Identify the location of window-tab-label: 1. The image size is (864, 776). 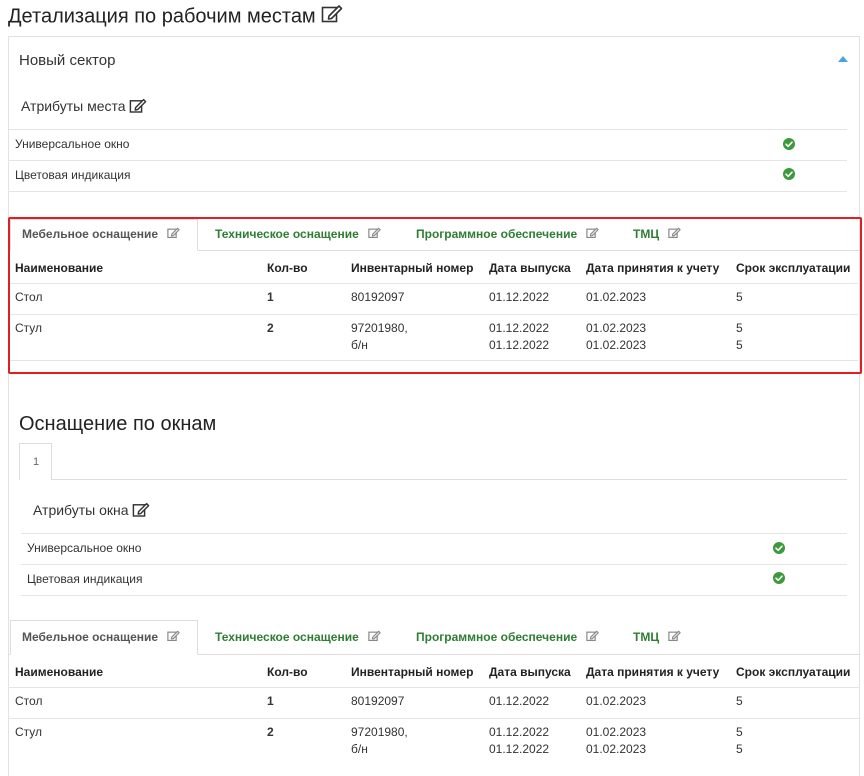
(36, 462).